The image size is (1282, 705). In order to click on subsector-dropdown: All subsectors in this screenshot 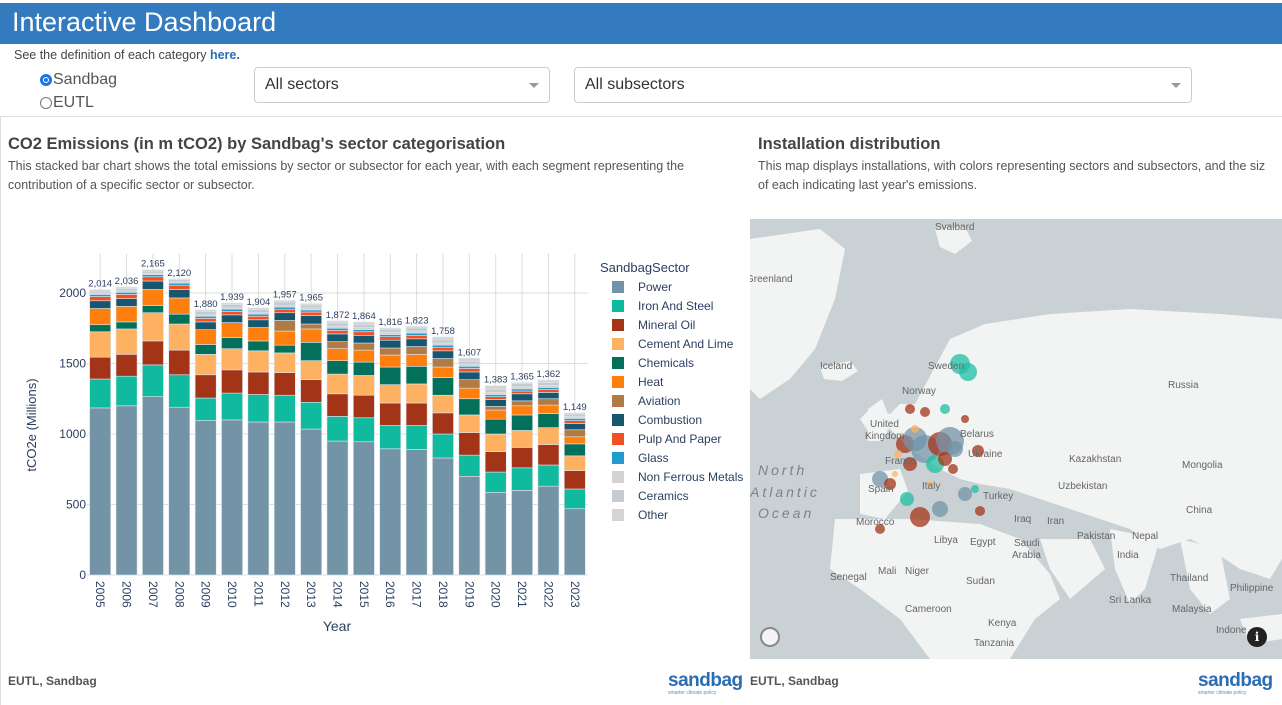, I will do `click(883, 85)`.